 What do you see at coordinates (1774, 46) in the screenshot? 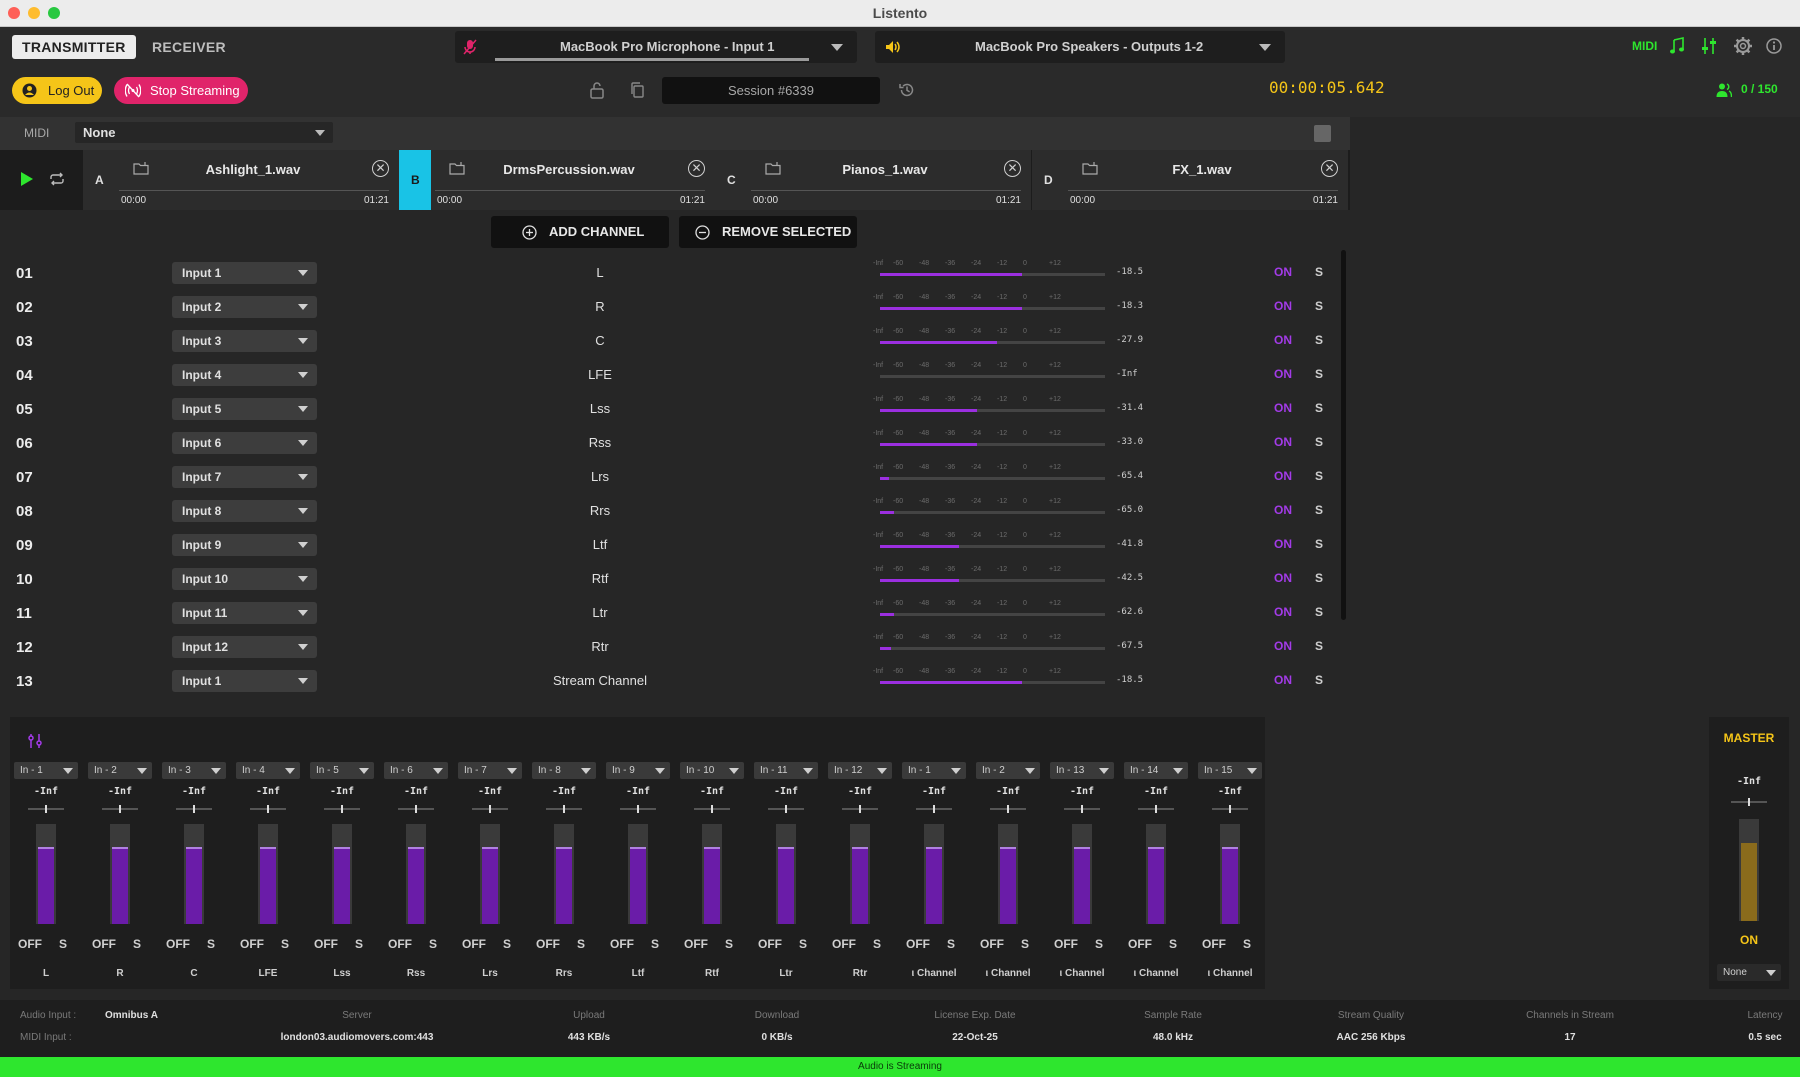
I see `info-icon` at bounding box center [1774, 46].